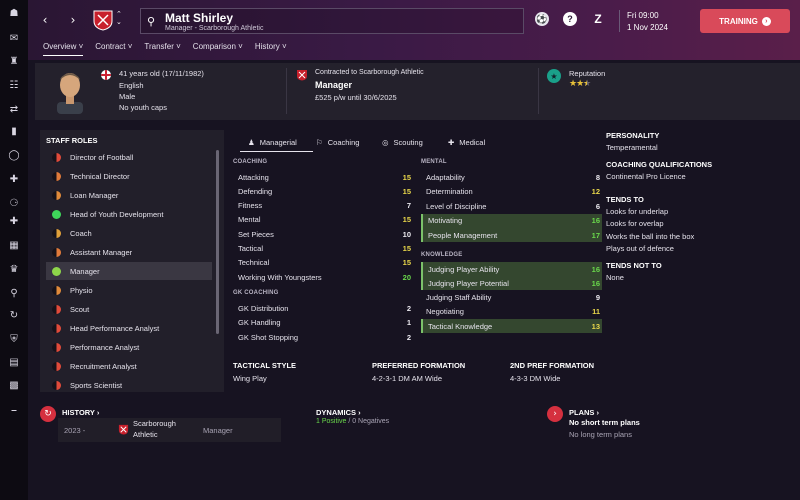  Describe the element at coordinates (511, 326) in the screenshot. I see `attribute-row: Tactical Knowledge 13` at that location.